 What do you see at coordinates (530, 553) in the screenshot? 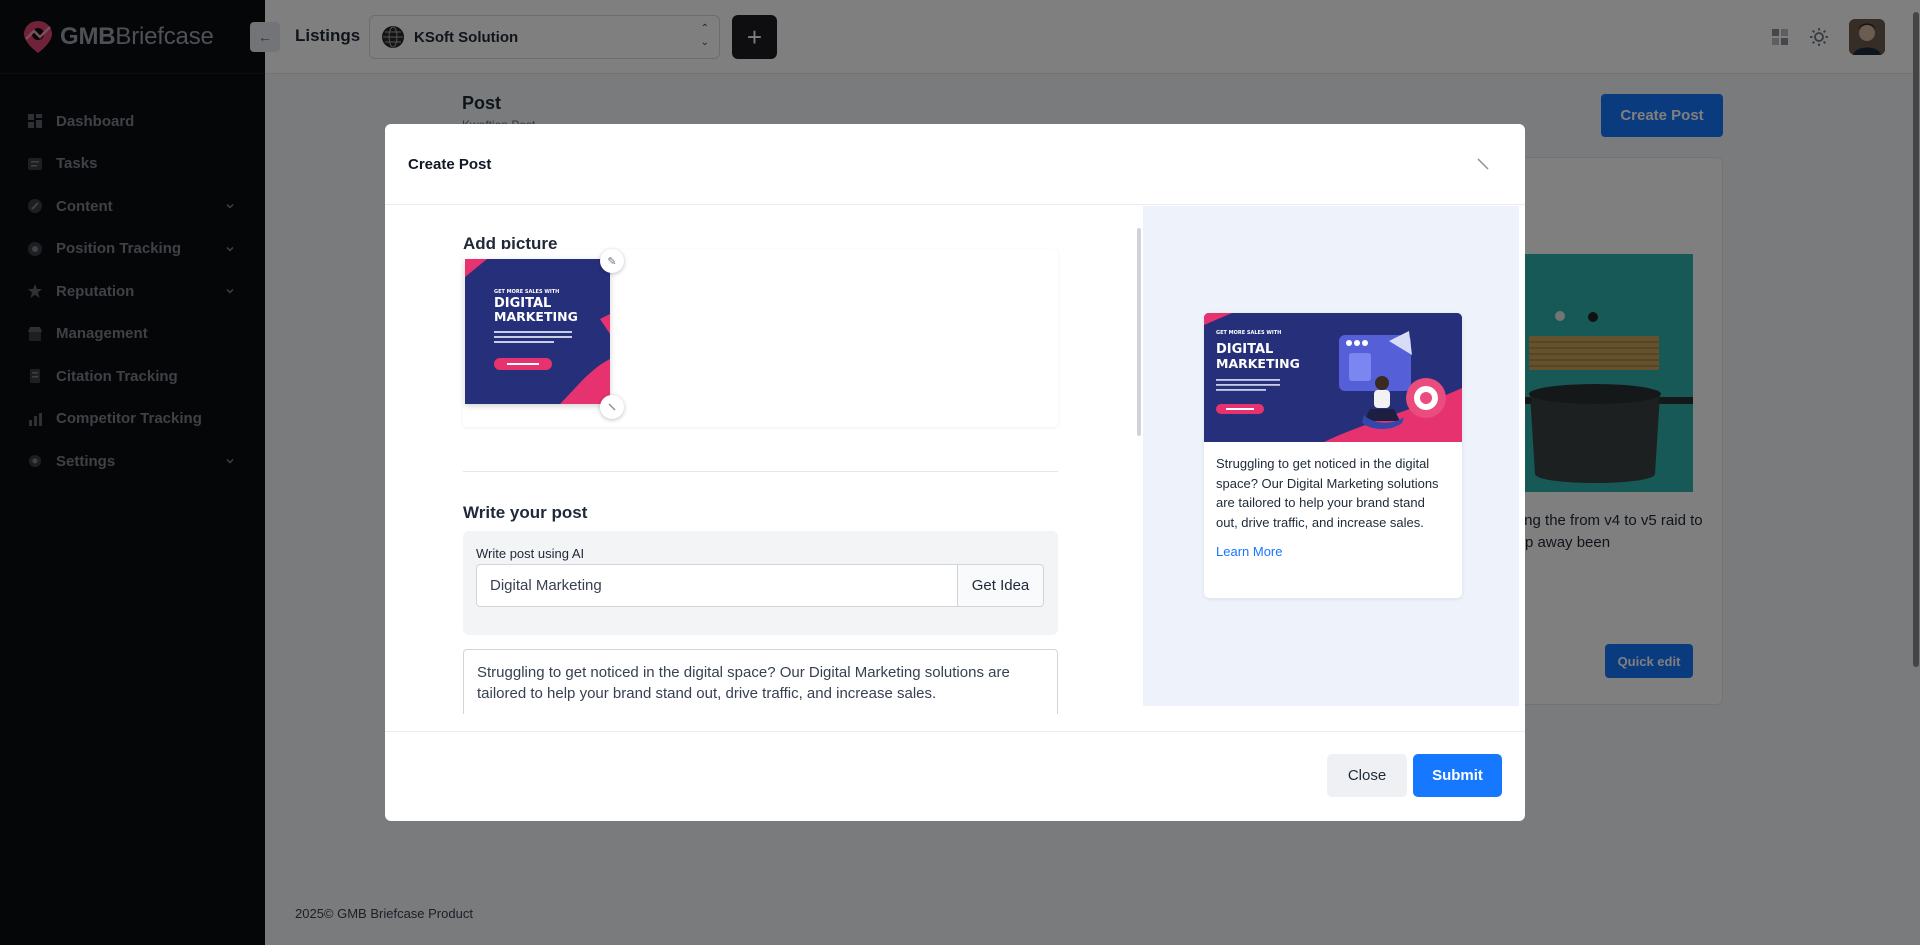
I see `ai-writer-label: Write post using AI` at bounding box center [530, 553].